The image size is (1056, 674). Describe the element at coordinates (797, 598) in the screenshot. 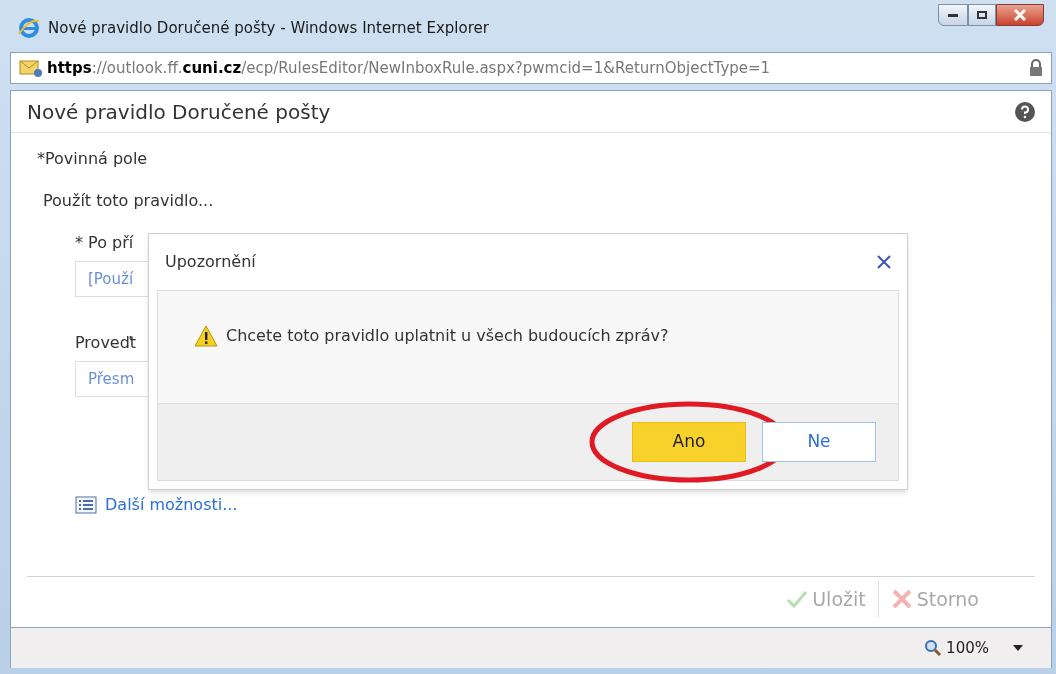

I see `checkmark-icon` at that location.